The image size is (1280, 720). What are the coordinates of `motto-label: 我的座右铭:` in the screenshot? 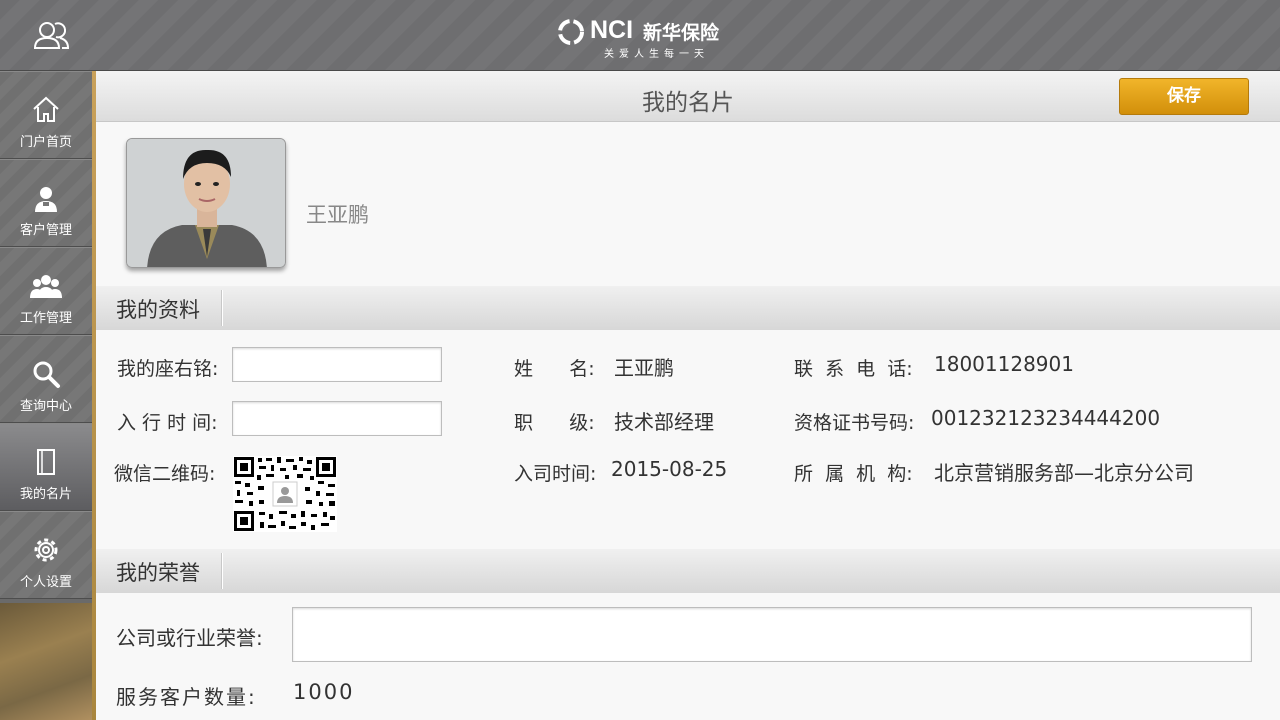 It's located at (168, 369).